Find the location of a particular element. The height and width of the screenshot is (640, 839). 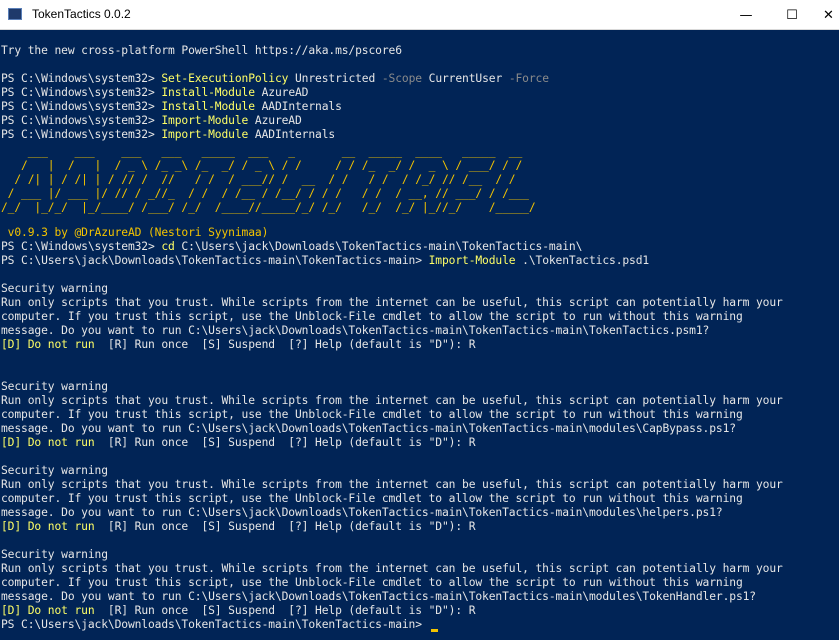

close-button: ✕ is located at coordinates (827, 15).